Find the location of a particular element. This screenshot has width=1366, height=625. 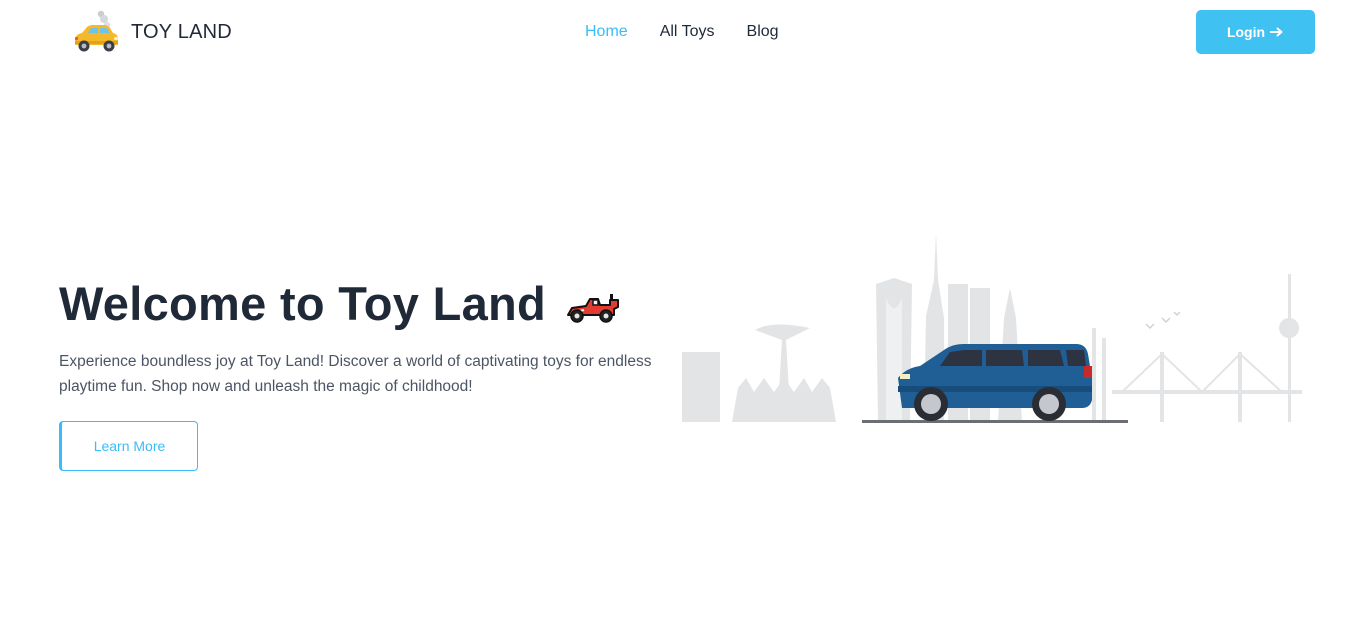

arrow-right-icon is located at coordinates (1276, 32).